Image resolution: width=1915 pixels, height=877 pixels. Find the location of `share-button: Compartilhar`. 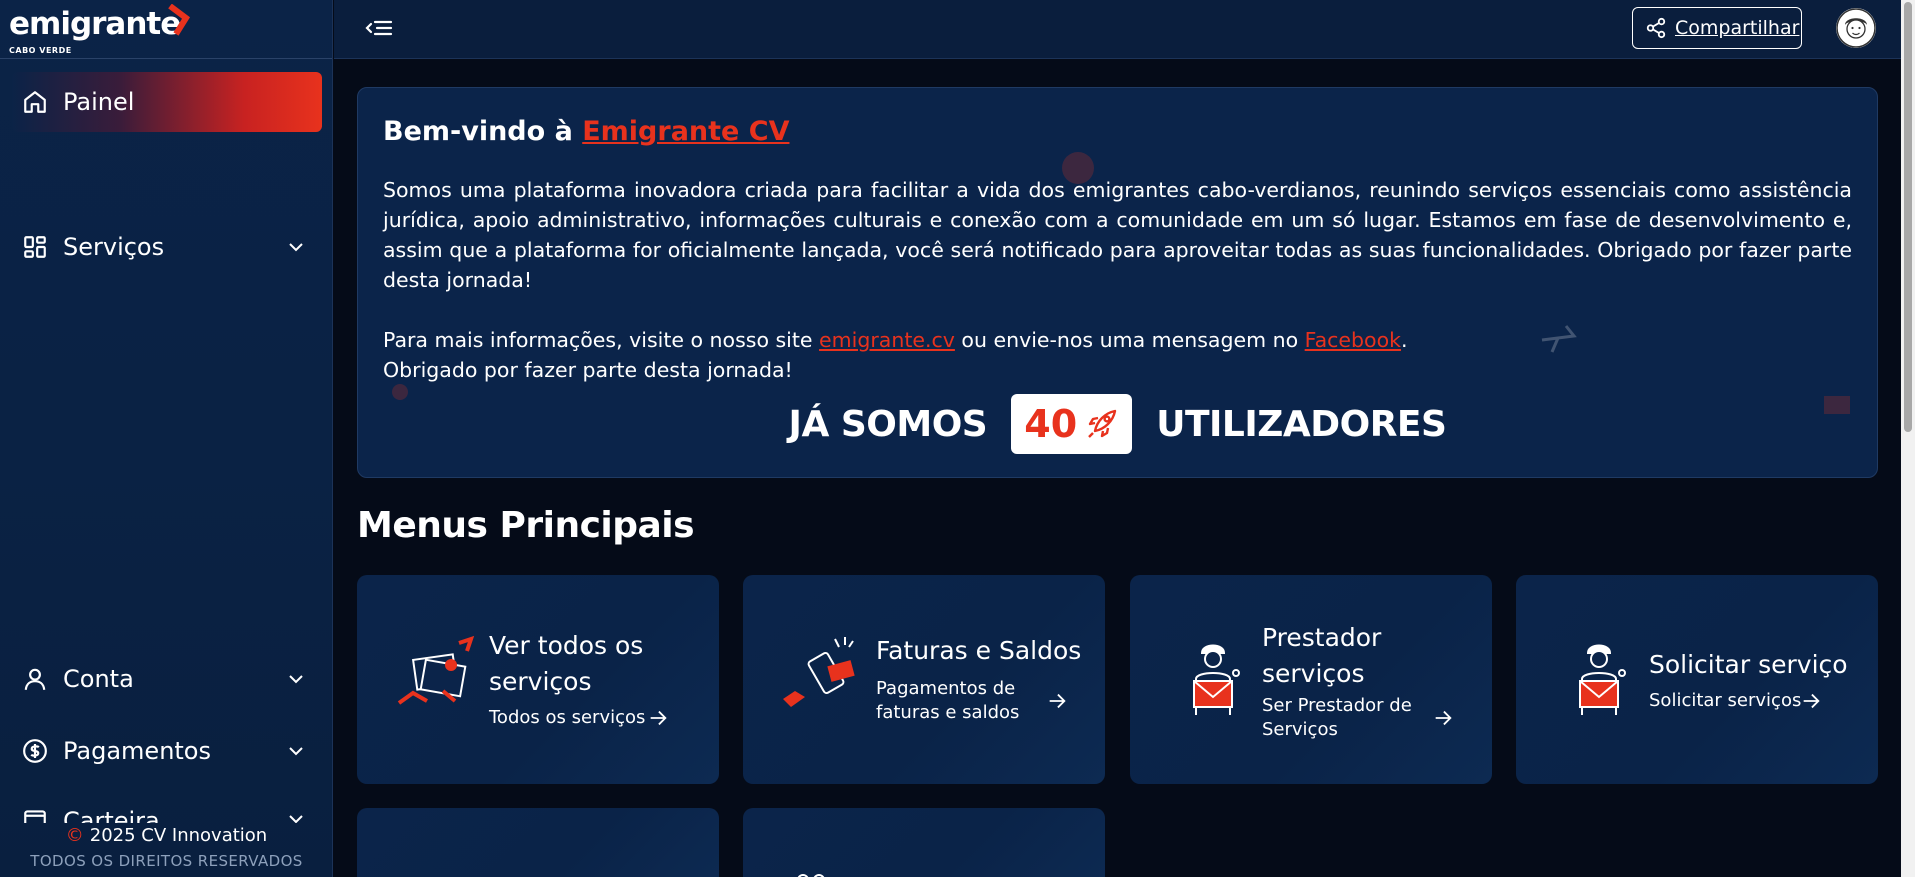

share-button: Compartilhar is located at coordinates (1717, 28).